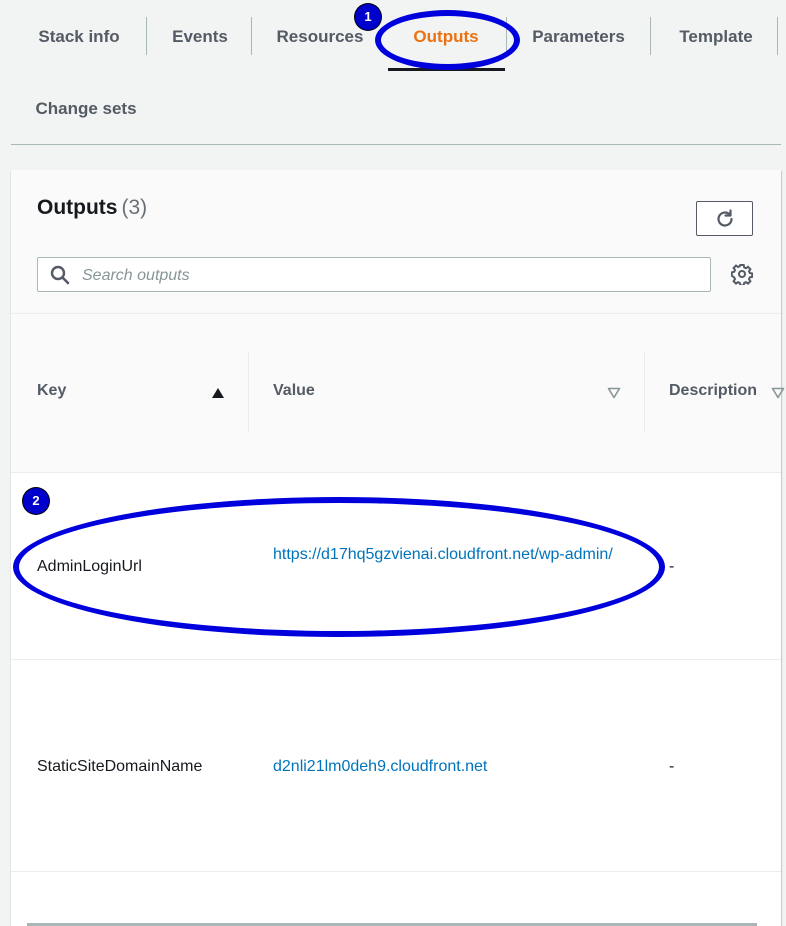 This screenshot has height=926, width=786. What do you see at coordinates (294, 391) in the screenshot?
I see `column-value: Value` at bounding box center [294, 391].